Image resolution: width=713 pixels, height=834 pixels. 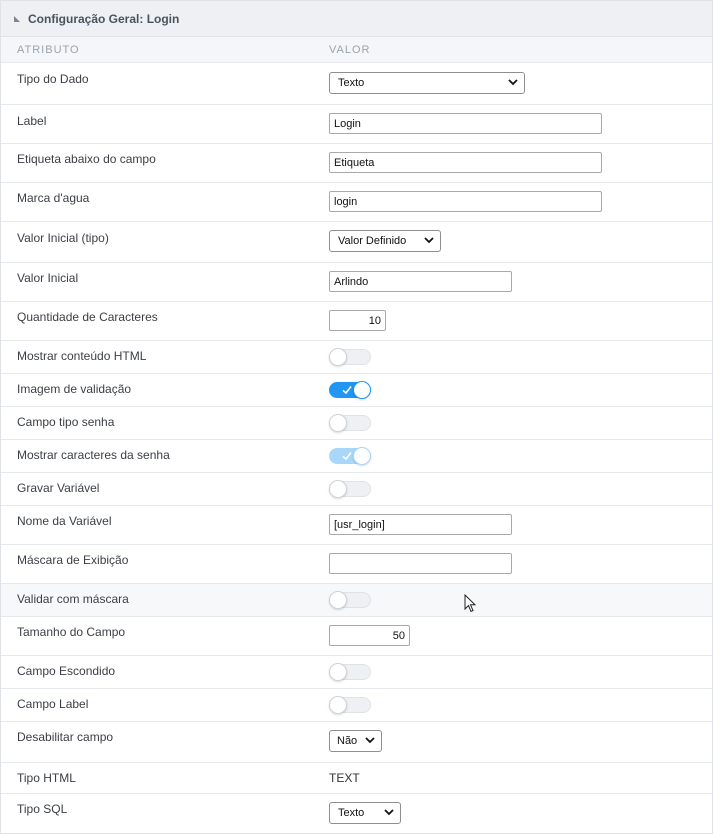 What do you see at coordinates (465, 201) in the screenshot?
I see `marca-agua-input` at bounding box center [465, 201].